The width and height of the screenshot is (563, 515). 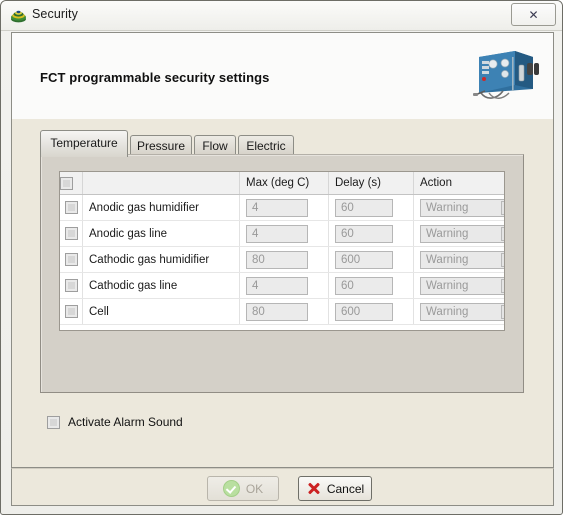 I want to click on fuel-cell-test-station-photo, so click(x=506, y=72).